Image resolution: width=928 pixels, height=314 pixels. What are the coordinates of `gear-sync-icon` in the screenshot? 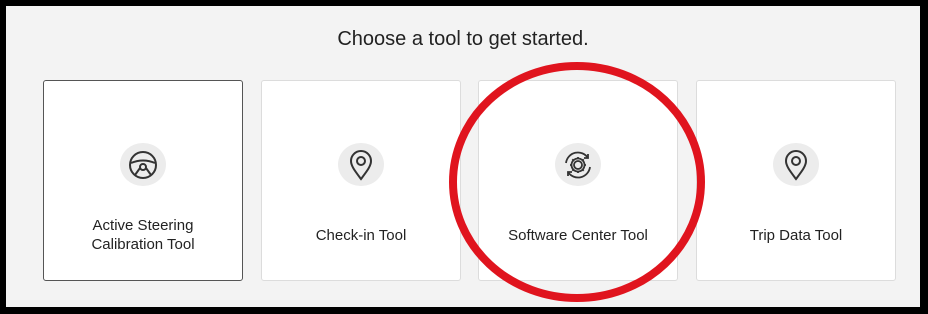 It's located at (578, 165).